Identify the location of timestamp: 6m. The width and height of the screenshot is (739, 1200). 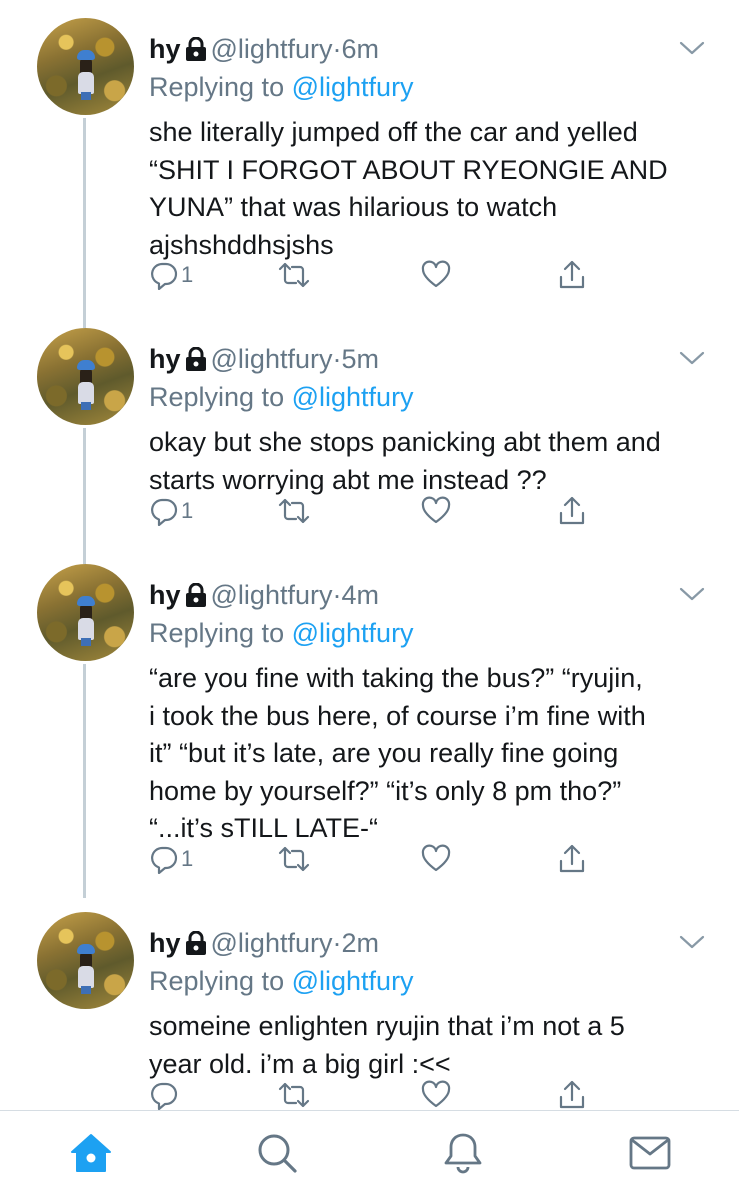
(360, 49).